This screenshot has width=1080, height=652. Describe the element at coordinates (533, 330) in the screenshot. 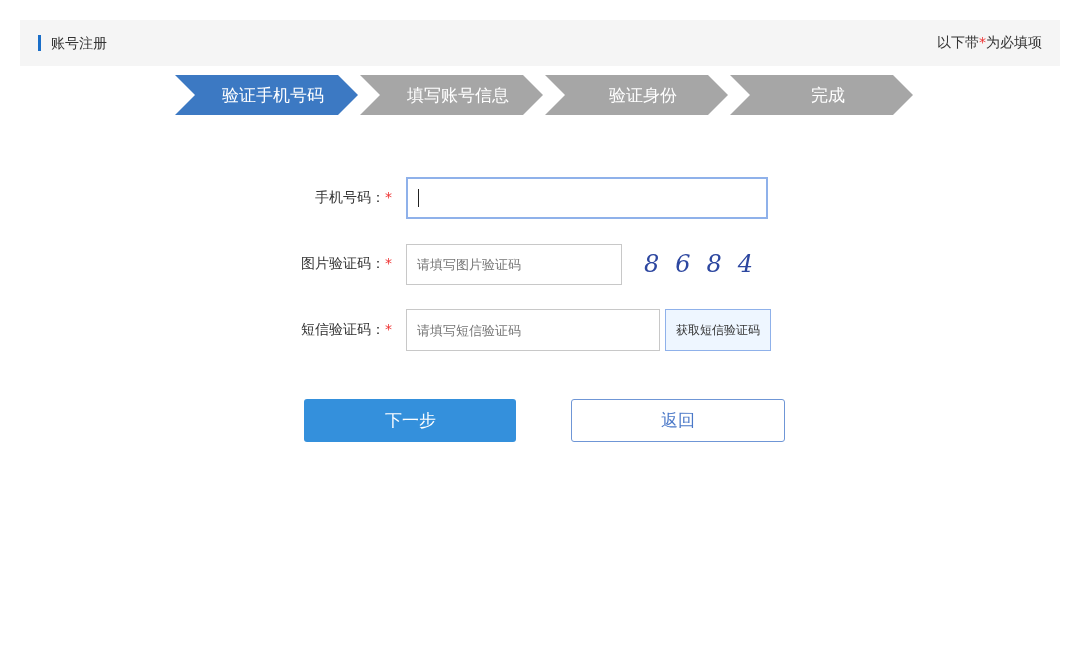

I see `input-field: 请填写短信验证码` at that location.